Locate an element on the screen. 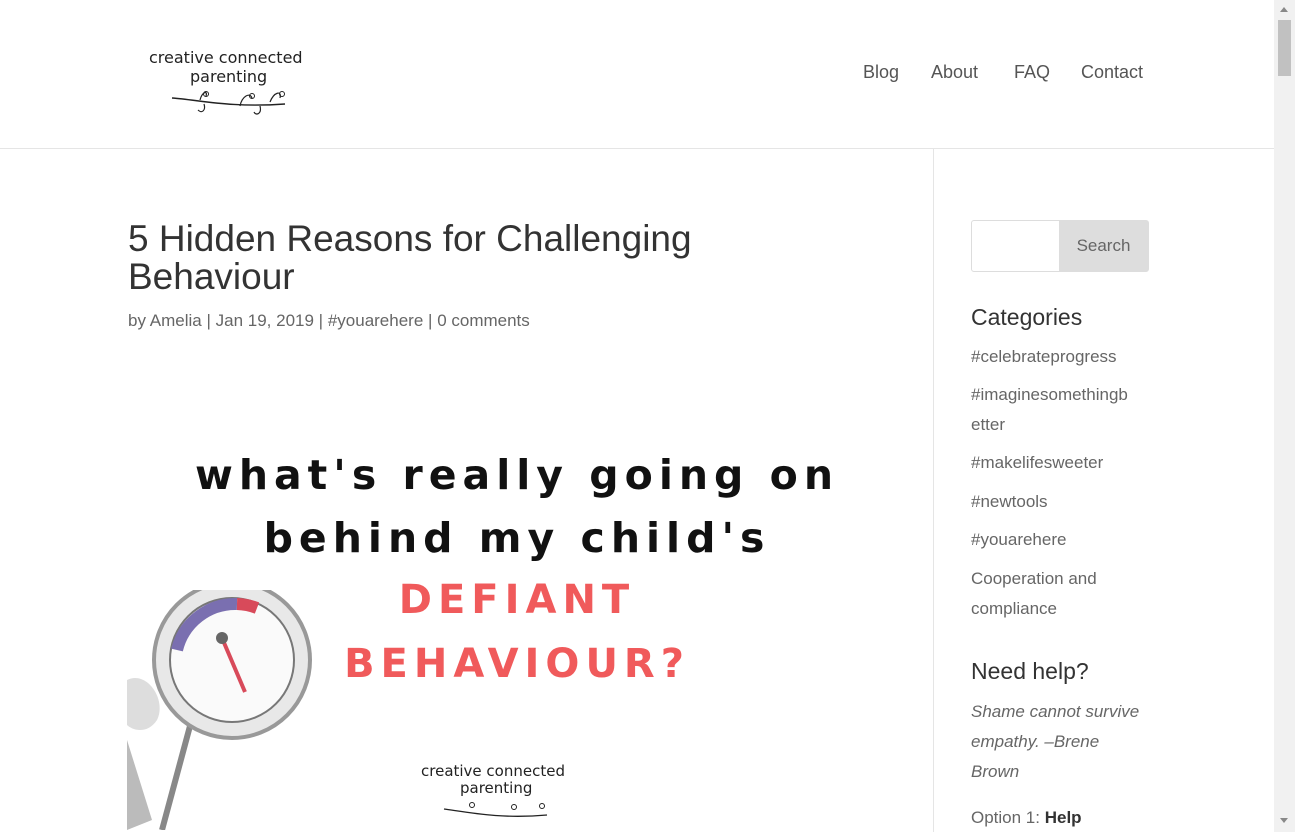 The image size is (1295, 833). site-logo: creative connected parenting is located at coordinates (233, 83).